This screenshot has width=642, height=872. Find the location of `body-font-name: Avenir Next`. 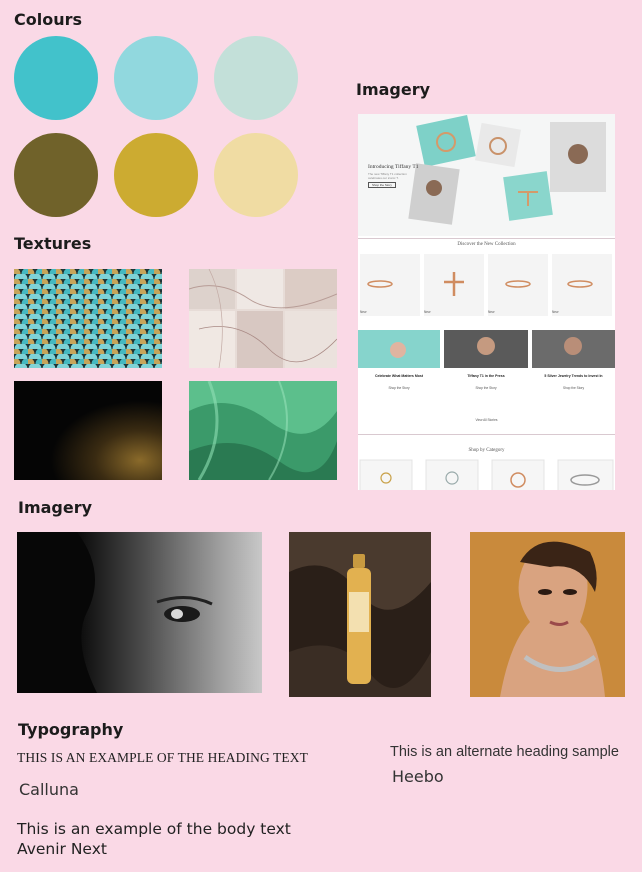

body-font-name: Avenir Next is located at coordinates (62, 849).